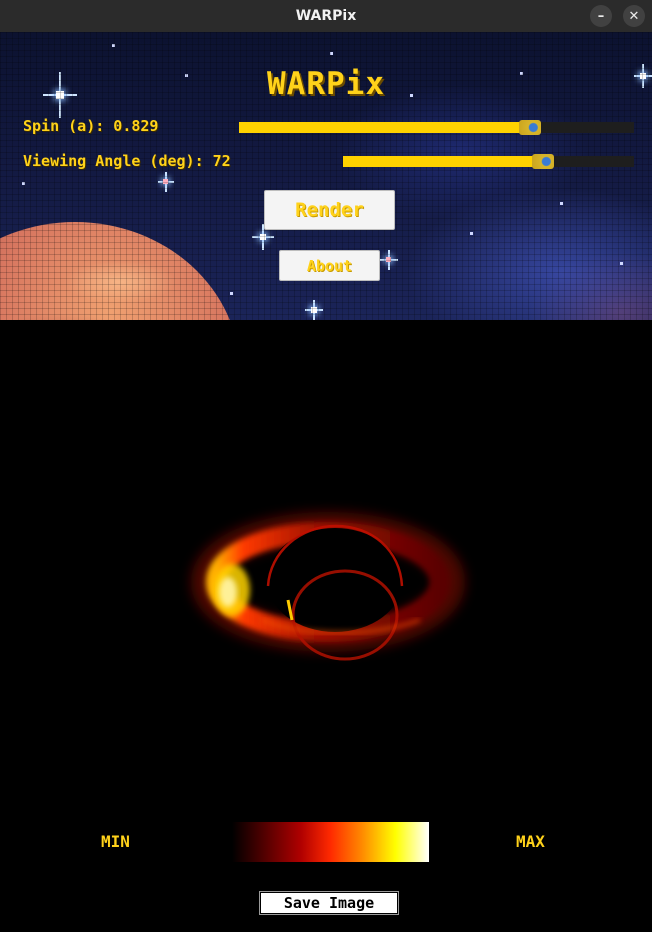 The height and width of the screenshot is (932, 652). I want to click on window-title: WARPix, so click(326, 16).